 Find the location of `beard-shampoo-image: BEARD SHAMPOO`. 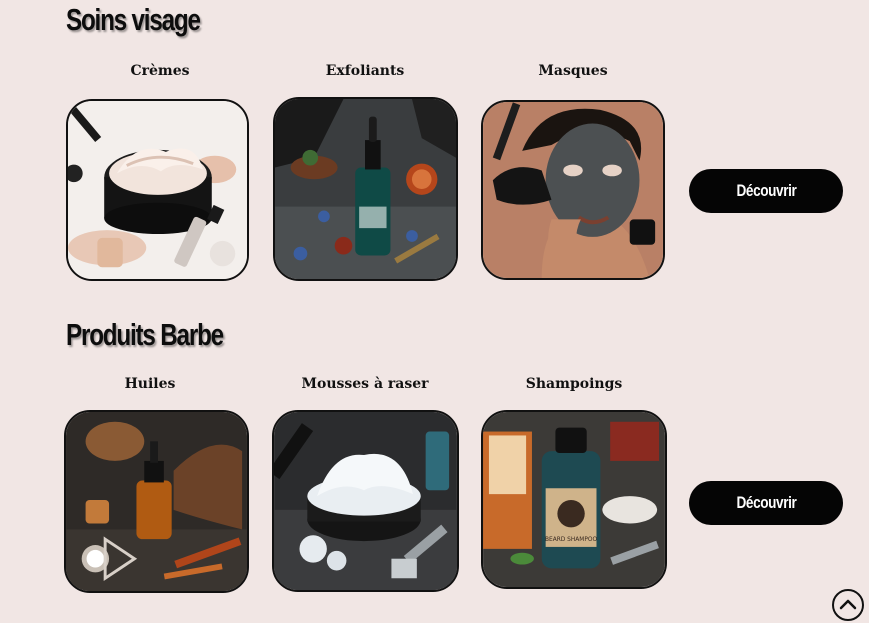

beard-shampoo-image: BEARD SHAMPOO is located at coordinates (574, 499).